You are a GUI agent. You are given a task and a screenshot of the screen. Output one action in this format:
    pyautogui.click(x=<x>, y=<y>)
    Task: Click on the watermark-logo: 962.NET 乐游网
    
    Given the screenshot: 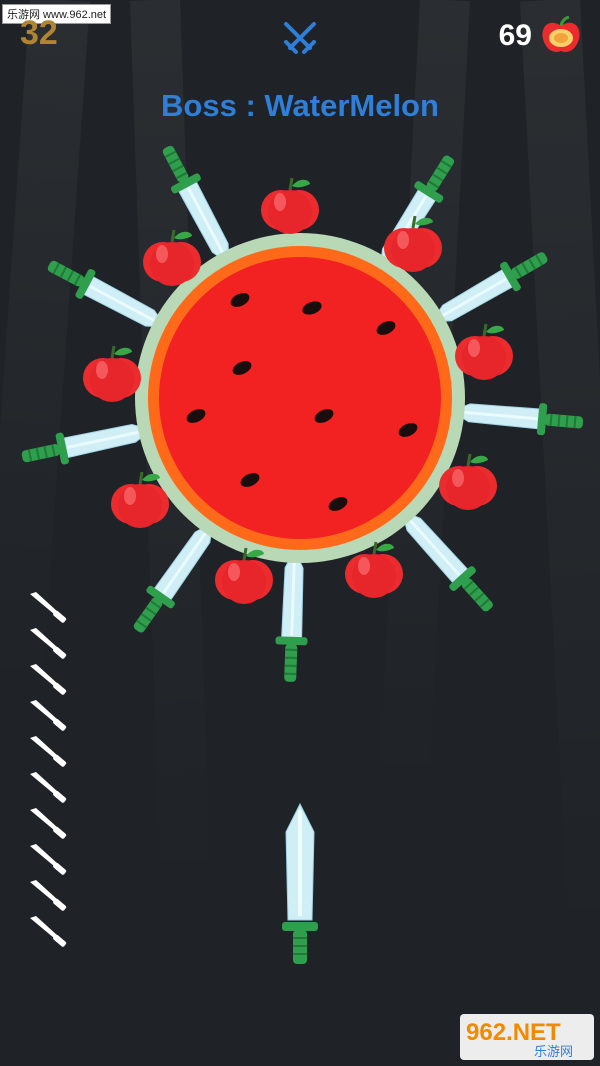 What is the action you would take?
    pyautogui.click(x=527, y=1037)
    